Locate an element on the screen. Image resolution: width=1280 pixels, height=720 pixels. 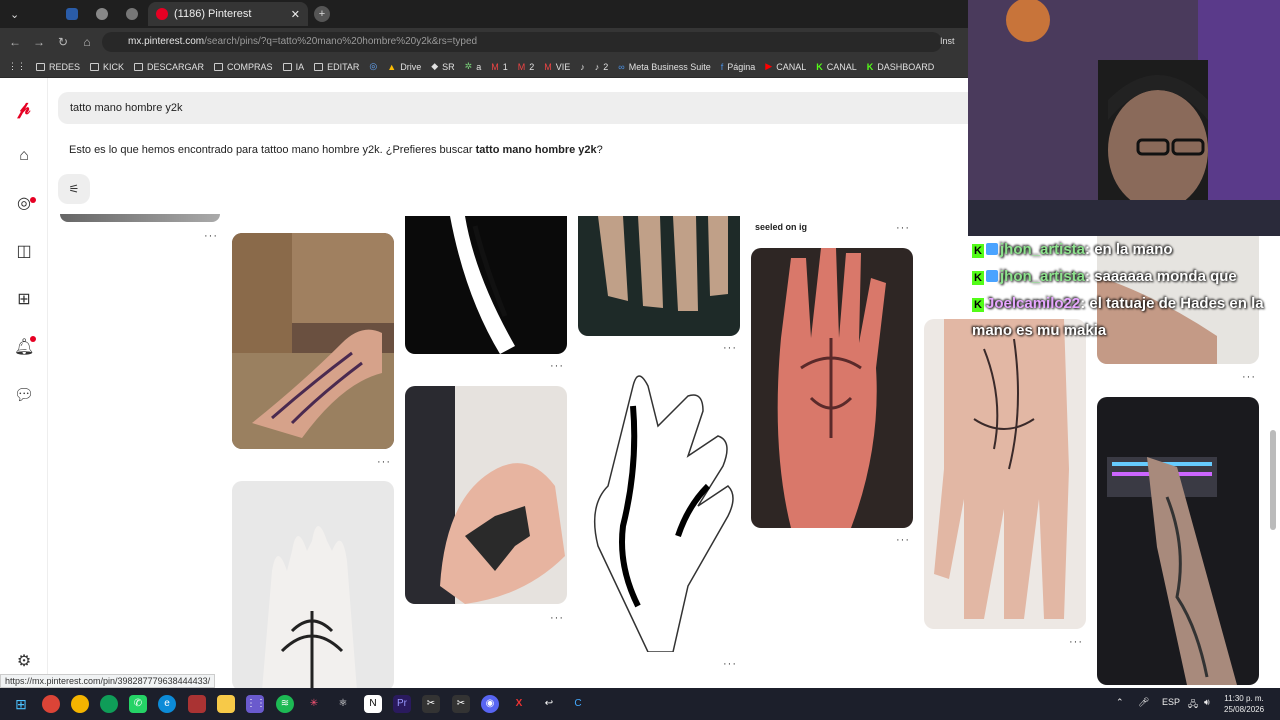
back-icon: ← is located at coordinates (15, 42).